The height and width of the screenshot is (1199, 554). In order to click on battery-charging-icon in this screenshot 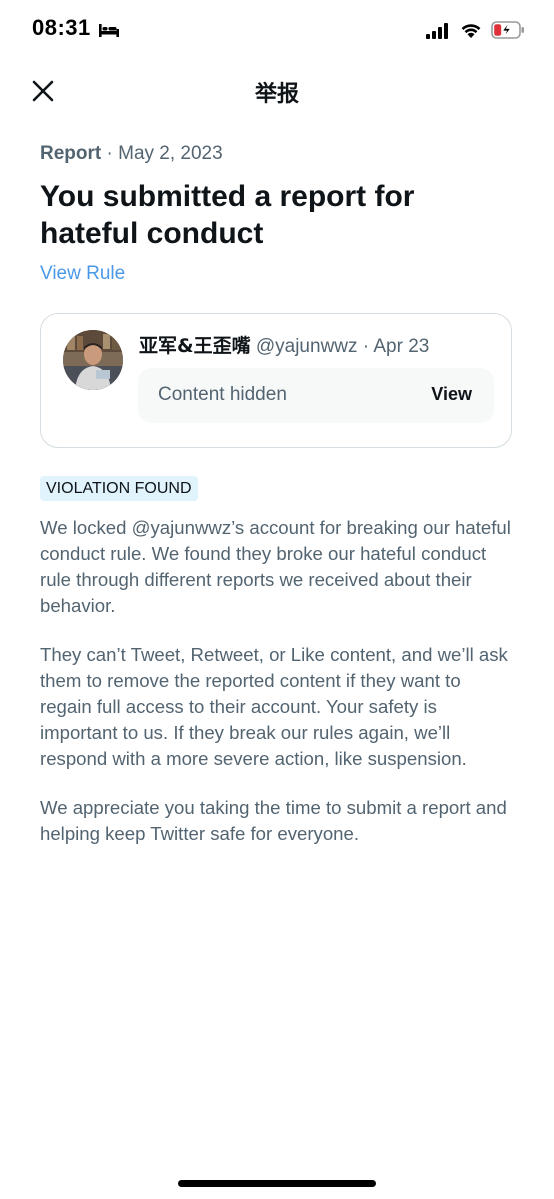, I will do `click(507, 30)`.